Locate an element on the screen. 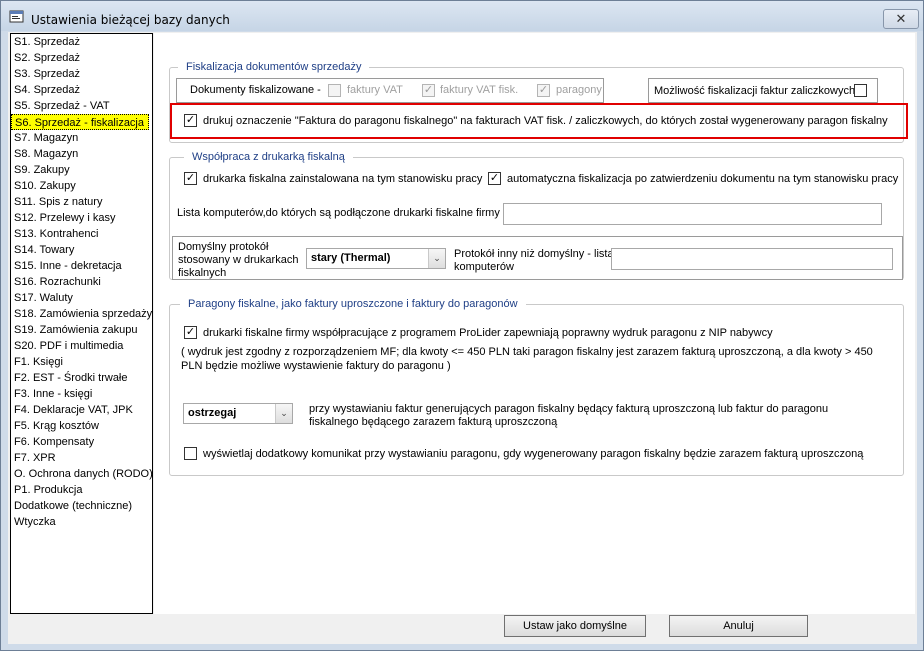 The height and width of the screenshot is (651, 924). sidebar-item: S2. Sprzedaż is located at coordinates (81, 58).